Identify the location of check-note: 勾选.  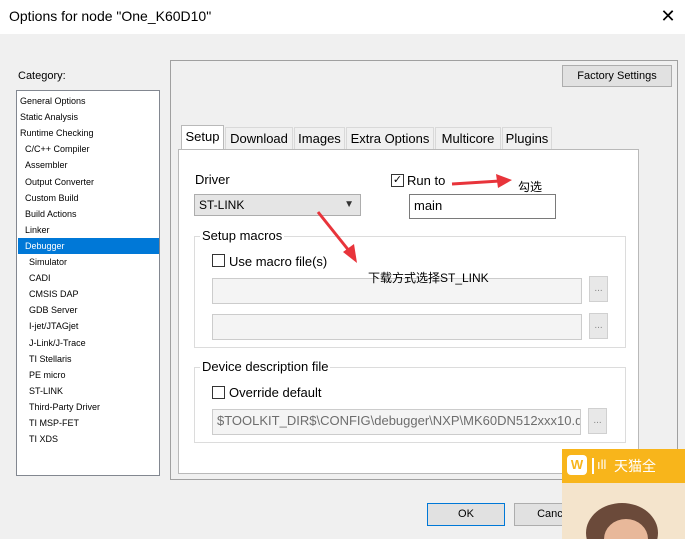
(530, 187).